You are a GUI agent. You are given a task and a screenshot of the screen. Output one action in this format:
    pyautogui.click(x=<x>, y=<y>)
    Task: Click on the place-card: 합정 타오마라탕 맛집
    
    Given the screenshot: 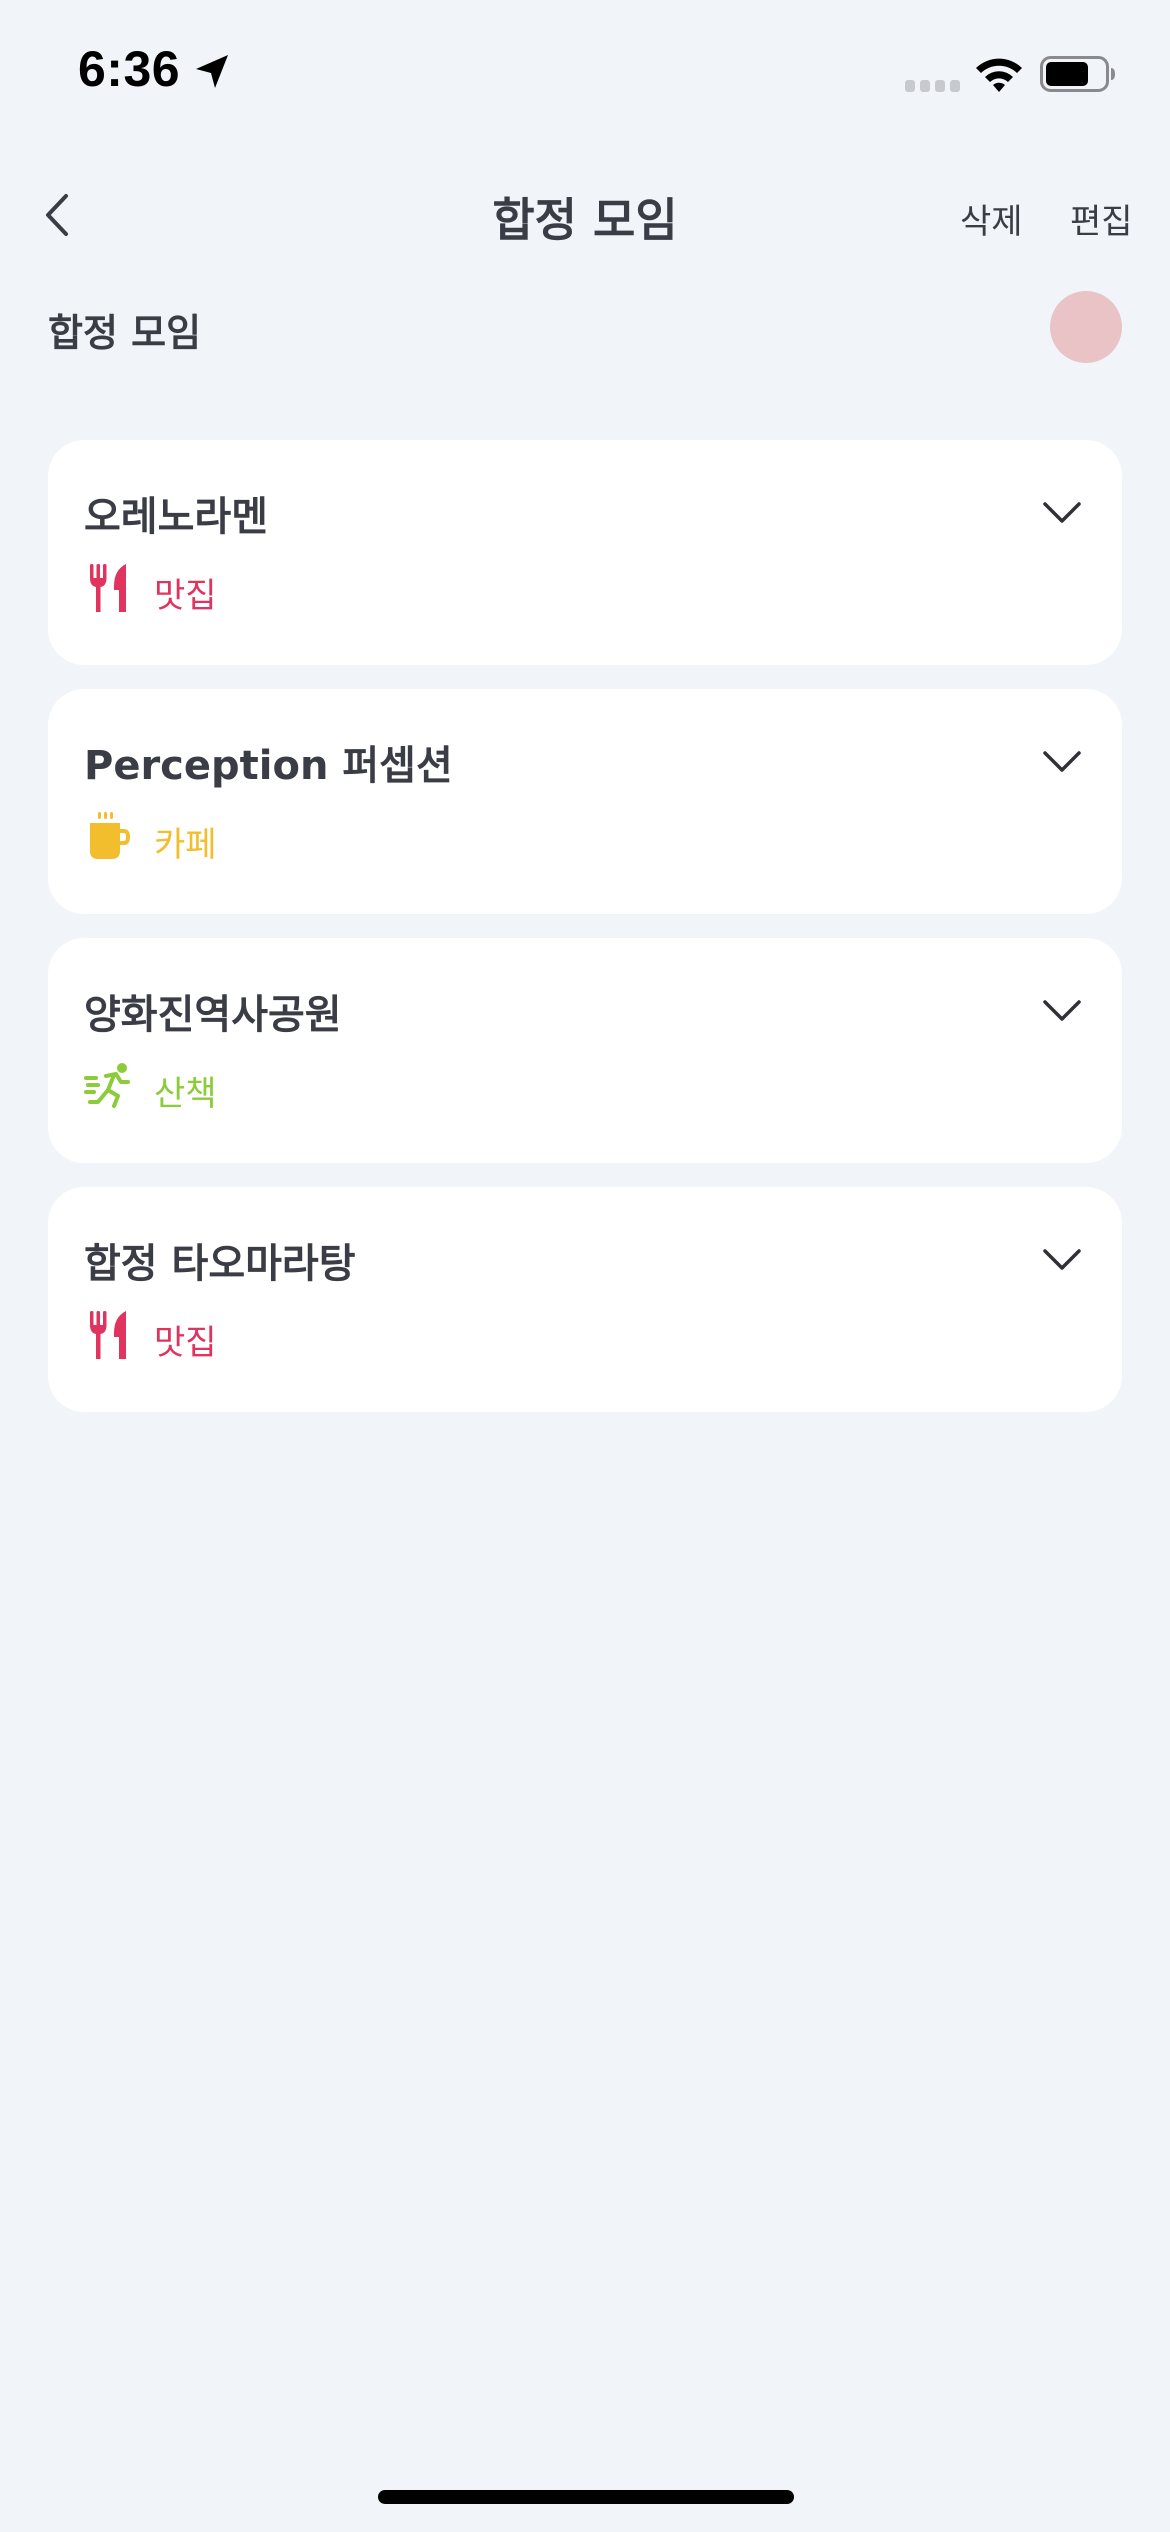 What is the action you would take?
    pyautogui.click(x=585, y=1299)
    